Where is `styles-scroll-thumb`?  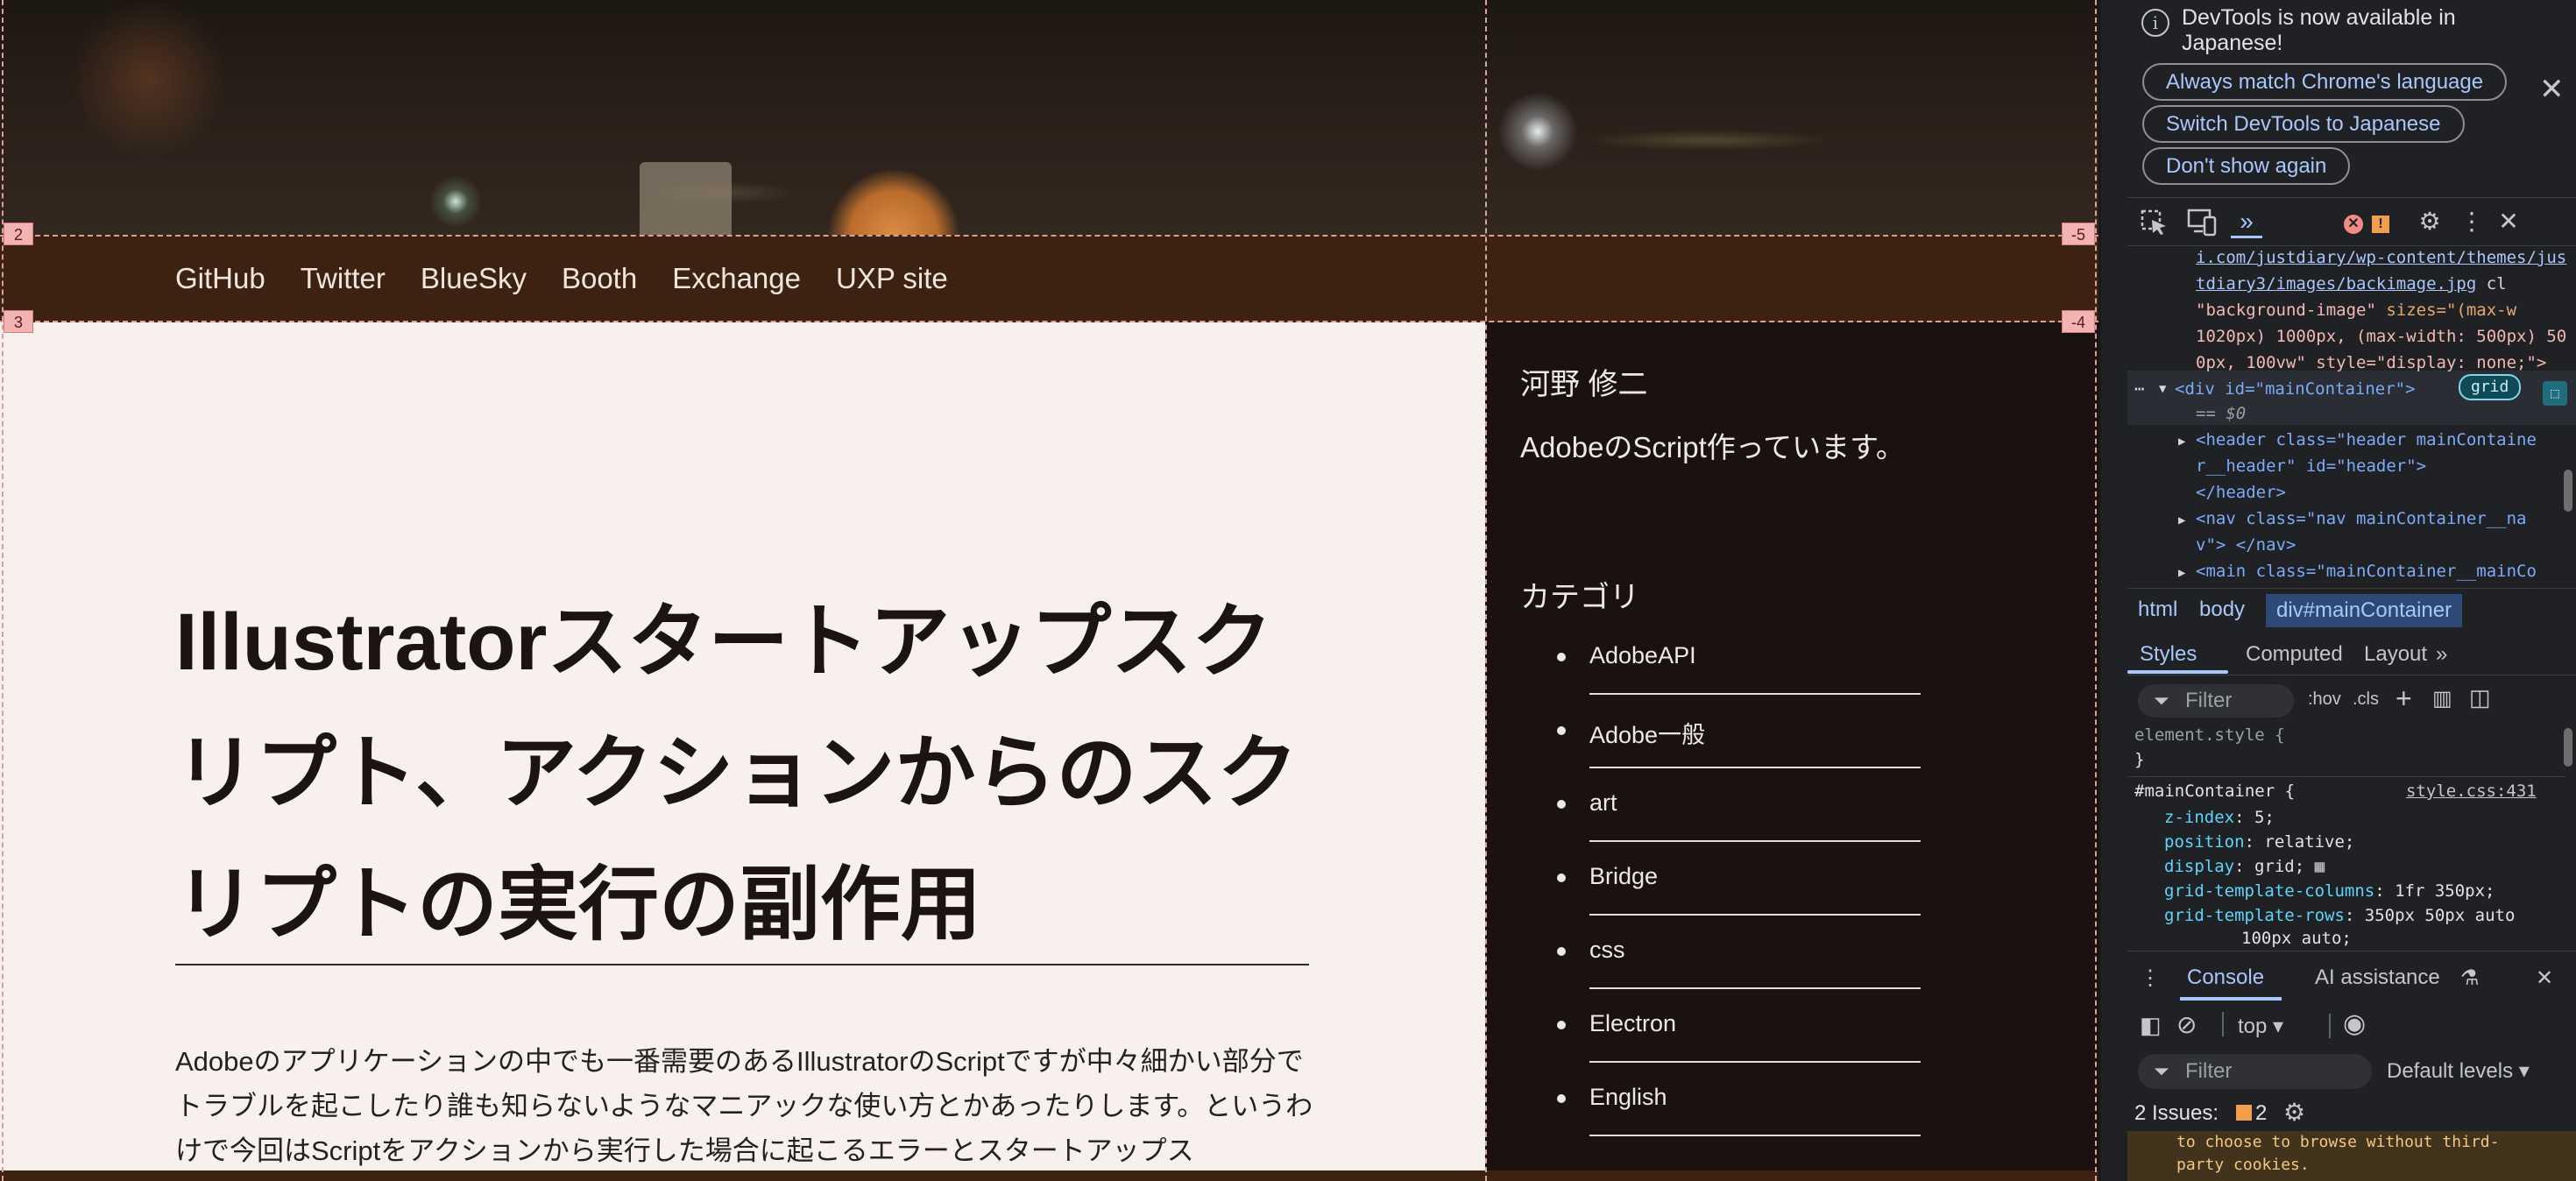
styles-scroll-thumb is located at coordinates (2568, 747).